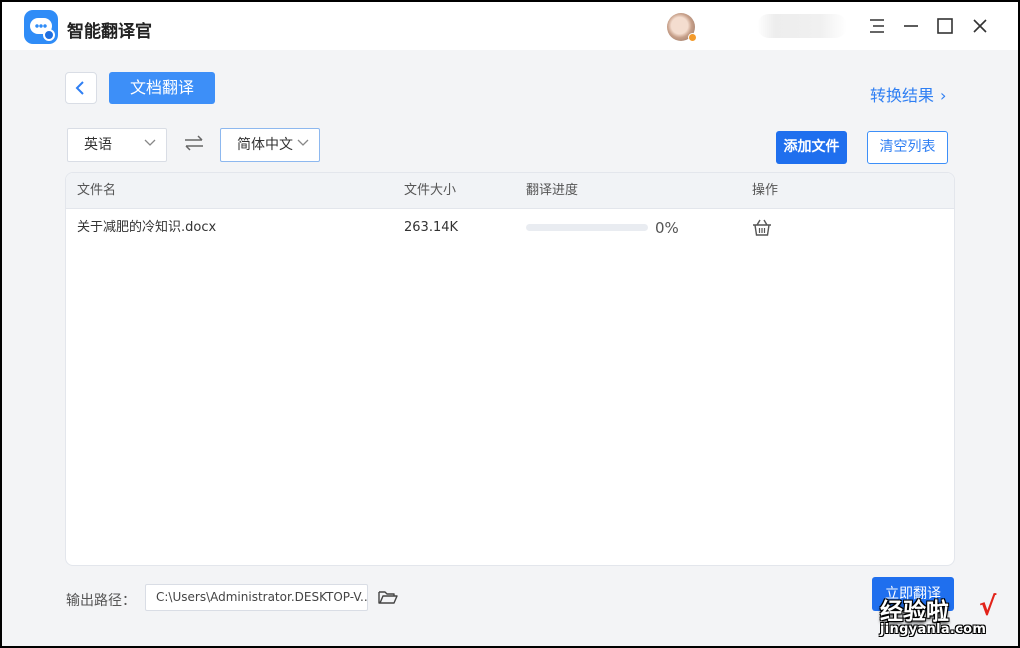 The width and height of the screenshot is (1020, 648). What do you see at coordinates (97, 190) in the screenshot?
I see `header-file-name: 文件名` at bounding box center [97, 190].